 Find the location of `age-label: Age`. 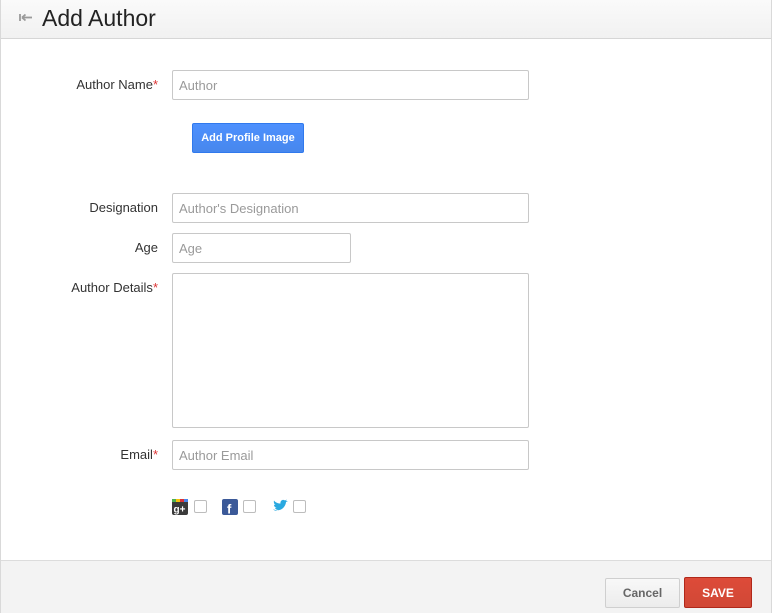

age-label: Age is located at coordinates (79, 248).